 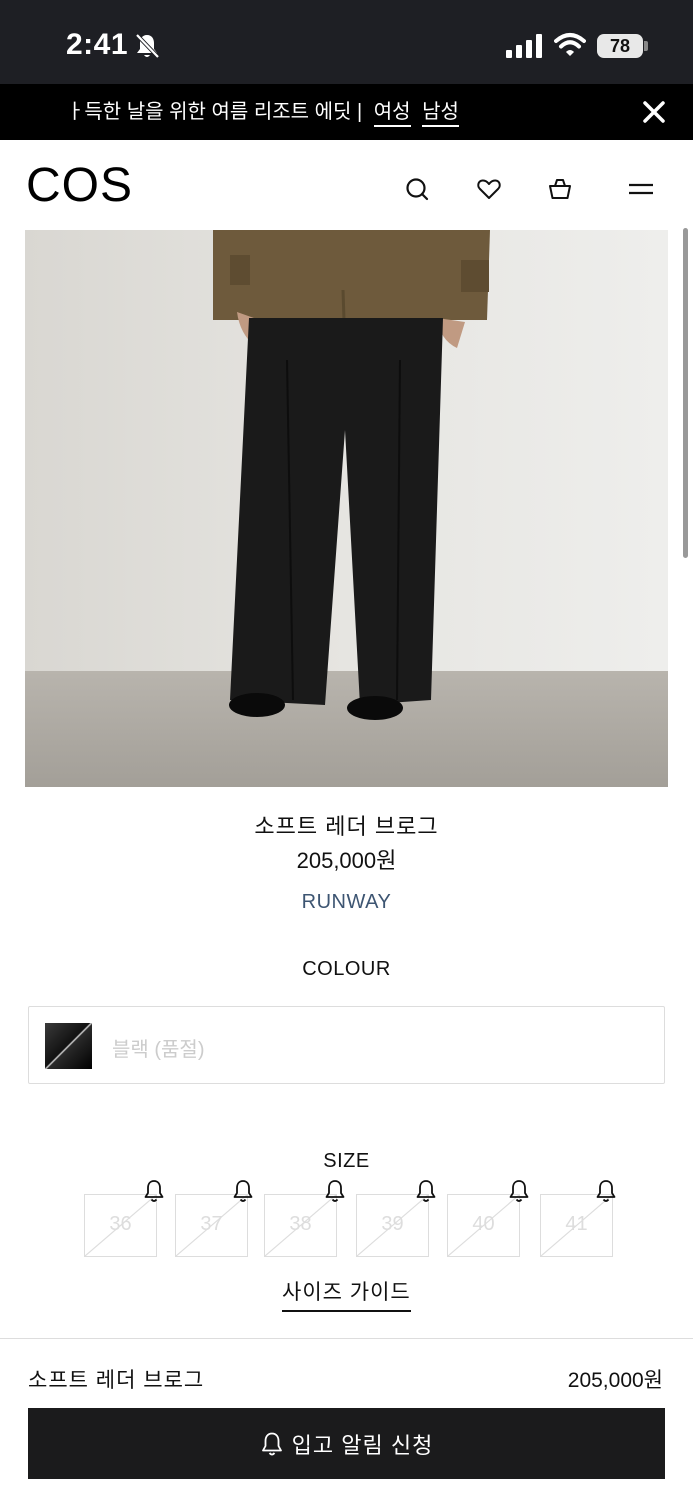 I want to click on sticky-product-price: 205,000원, so click(x=615, y=1380).